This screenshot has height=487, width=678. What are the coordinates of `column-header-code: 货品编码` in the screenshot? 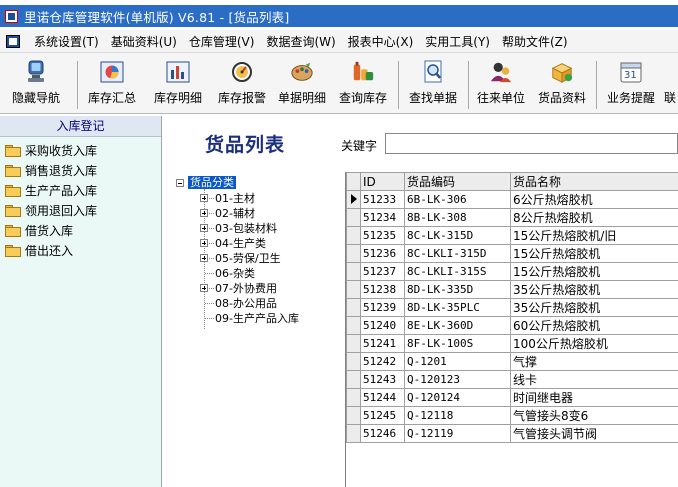 It's located at (457, 181).